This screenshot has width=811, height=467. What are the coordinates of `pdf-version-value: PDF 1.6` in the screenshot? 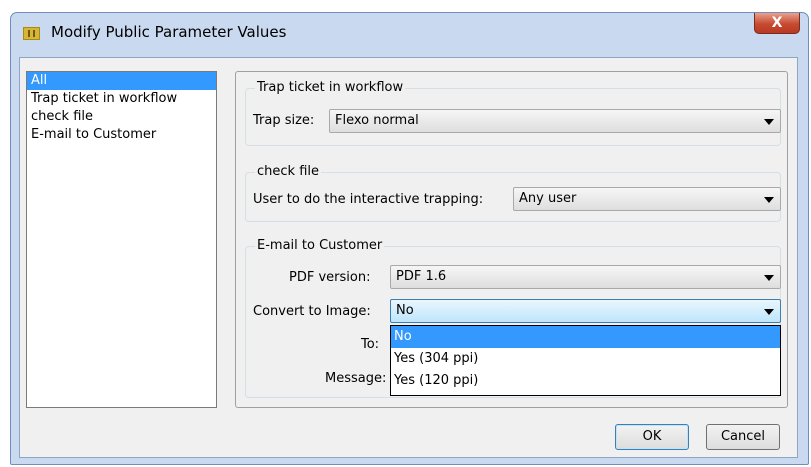 It's located at (421, 276).